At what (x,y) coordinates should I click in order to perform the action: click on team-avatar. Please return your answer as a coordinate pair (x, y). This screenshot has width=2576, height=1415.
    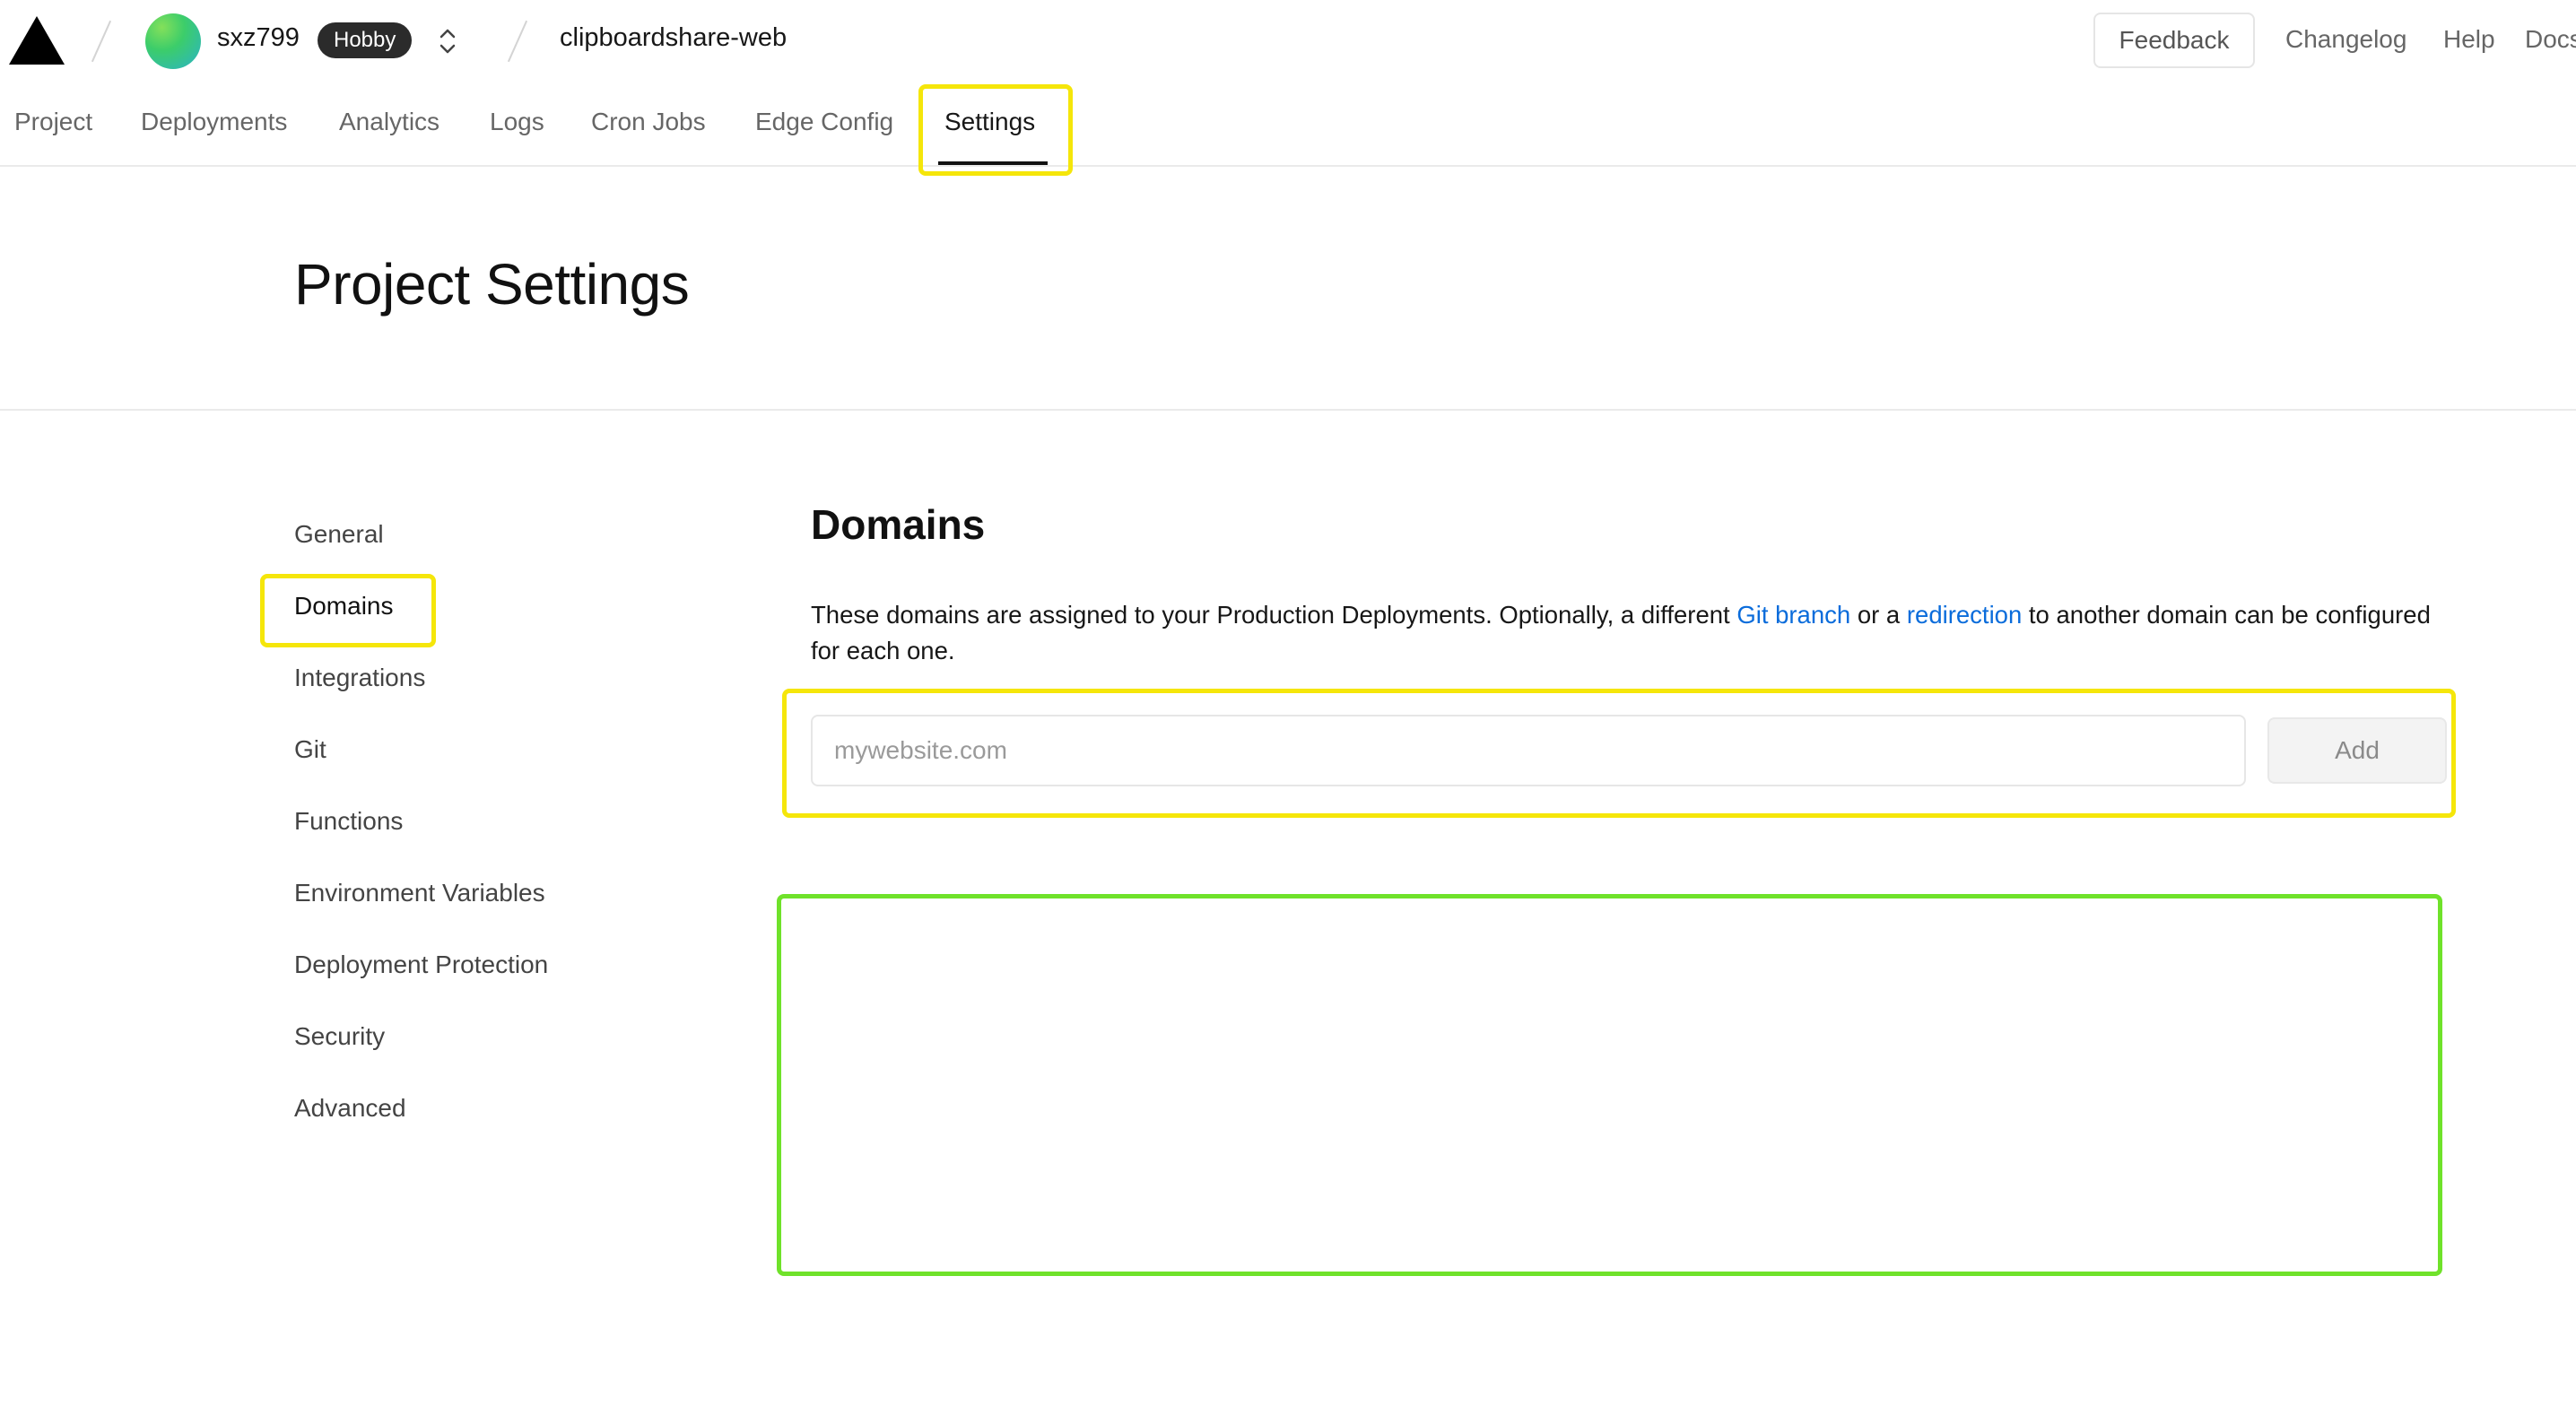
    Looking at the image, I should click on (173, 41).